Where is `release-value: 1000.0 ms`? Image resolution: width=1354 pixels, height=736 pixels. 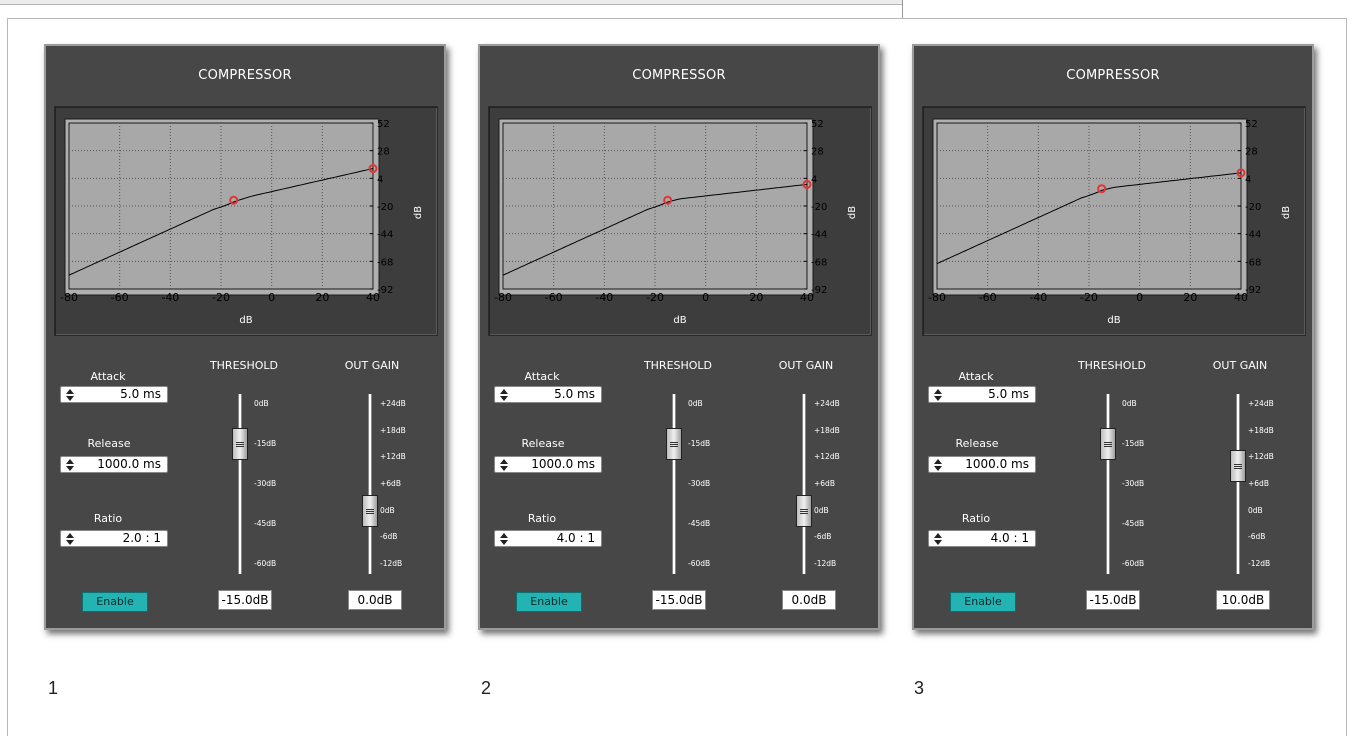
release-value: 1000.0 ms is located at coordinates (997, 464).